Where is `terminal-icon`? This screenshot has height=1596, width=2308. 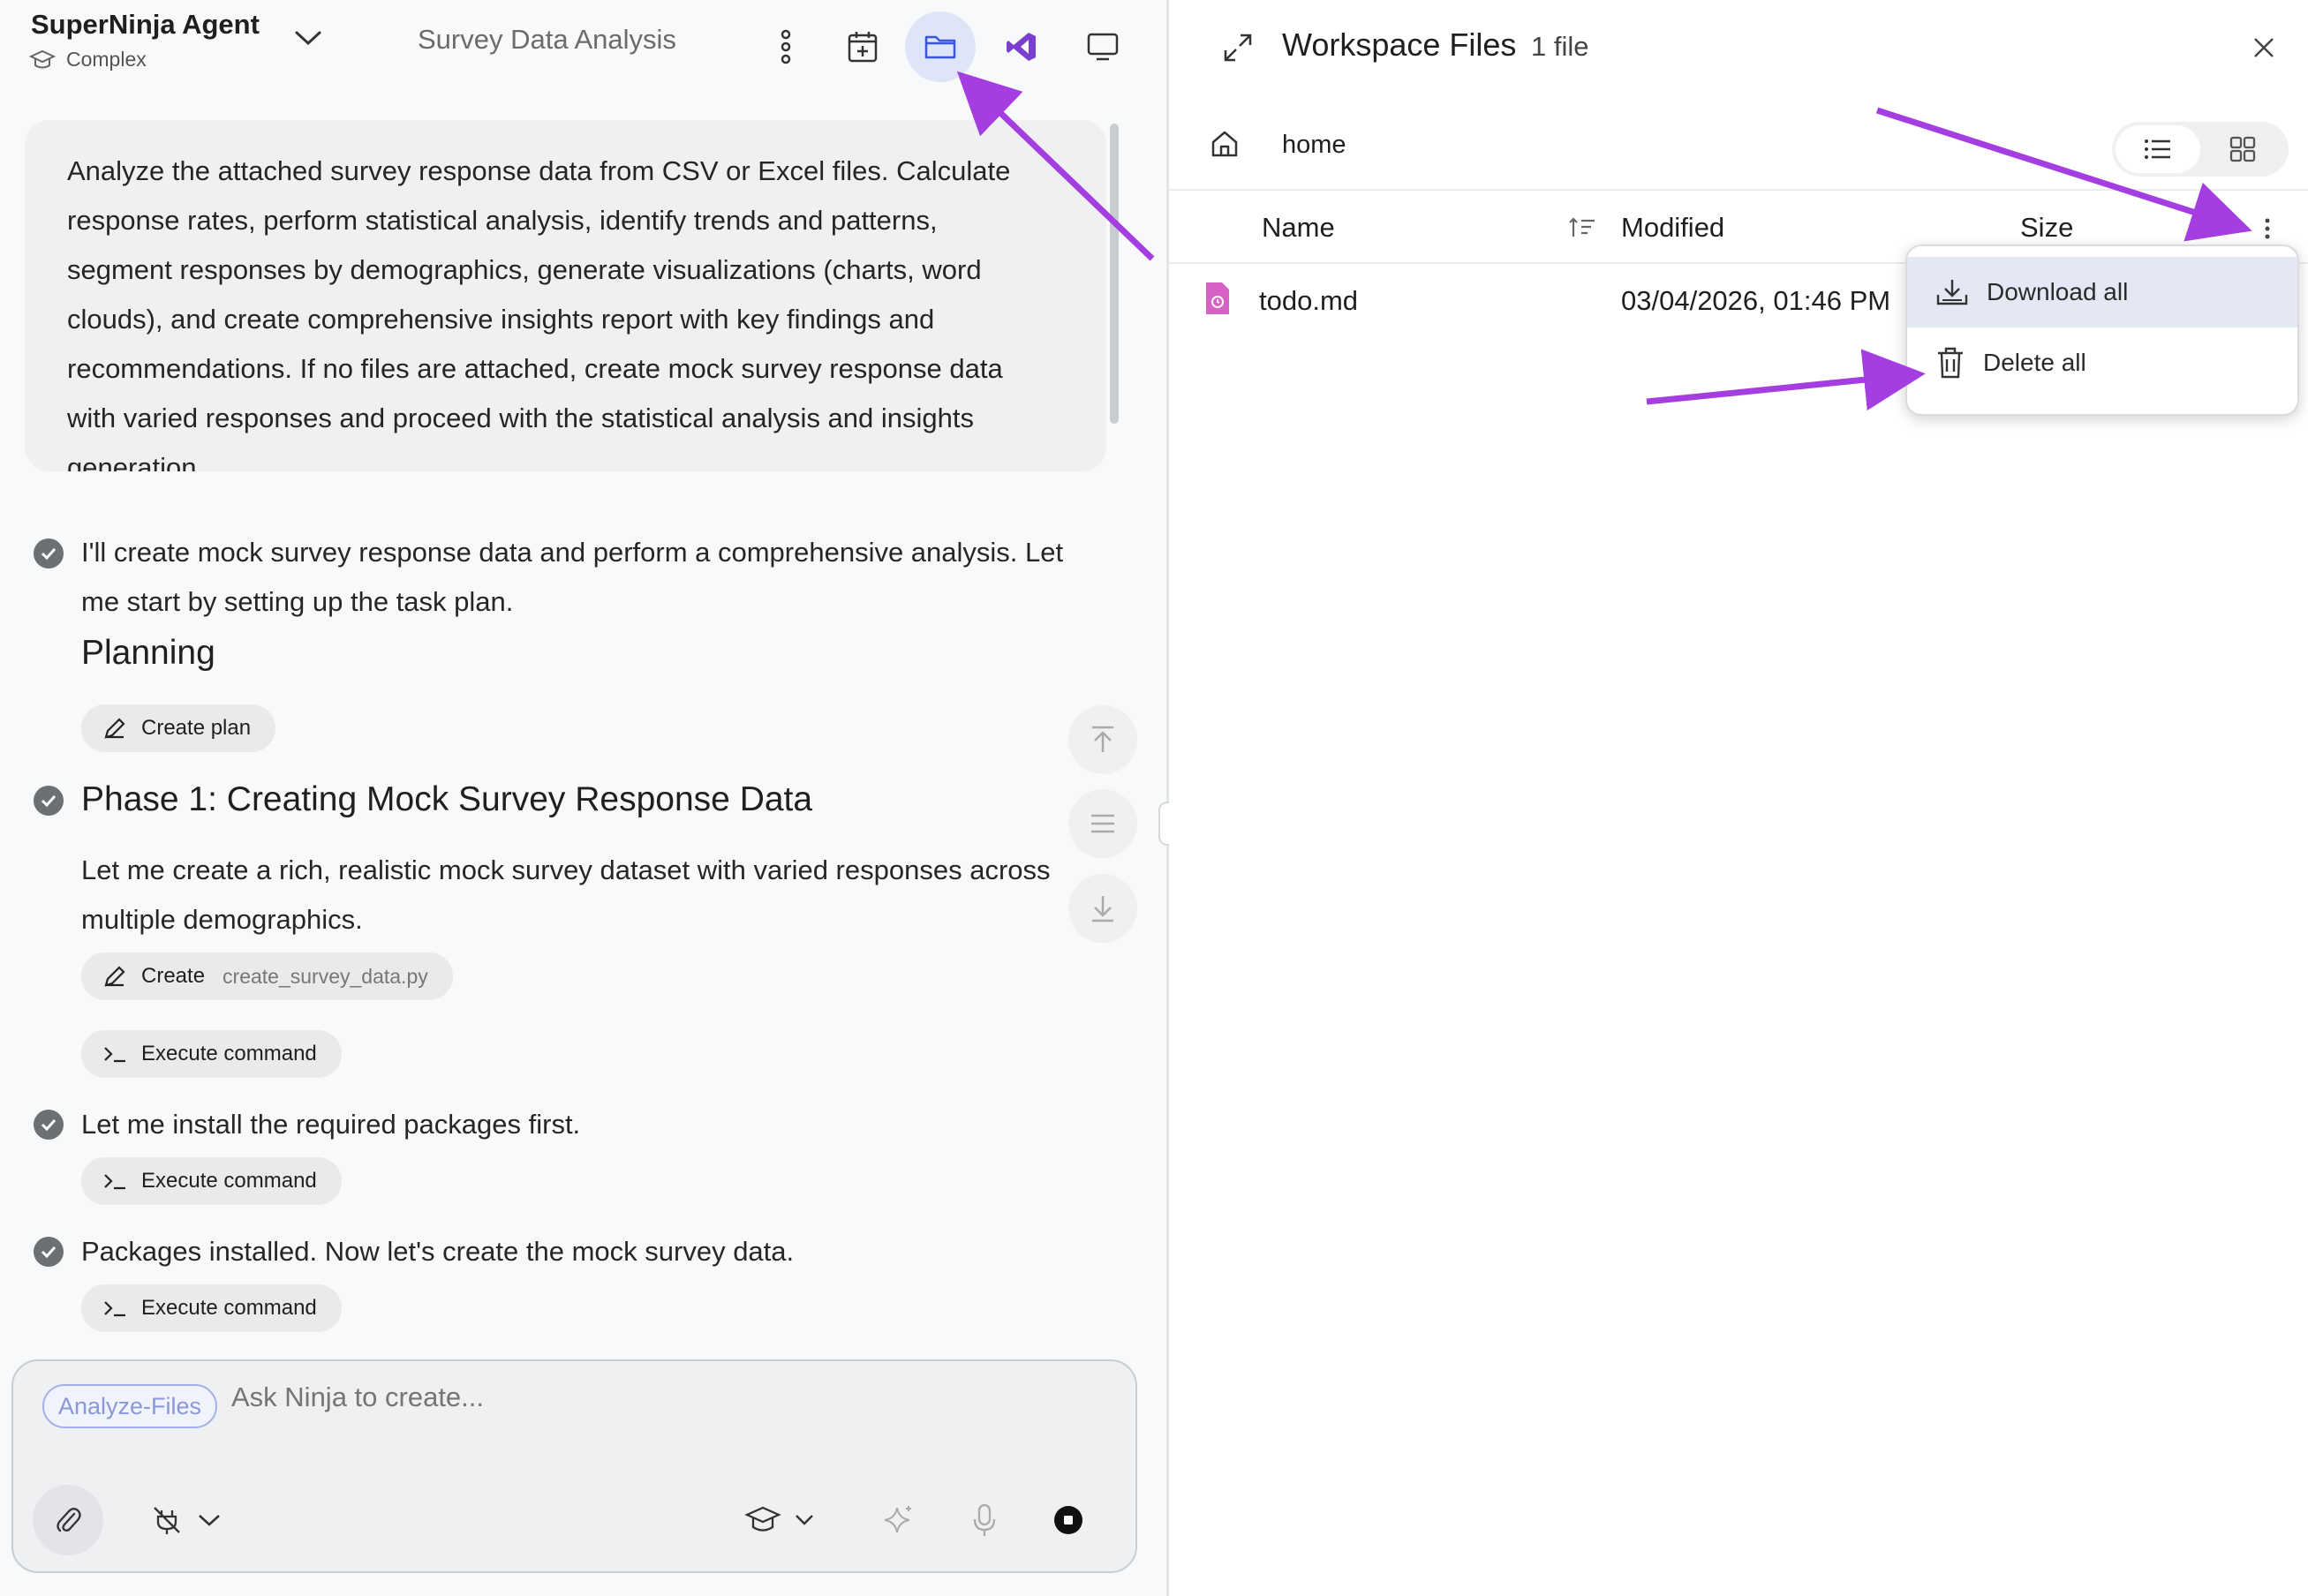
terminal-icon is located at coordinates (115, 1181).